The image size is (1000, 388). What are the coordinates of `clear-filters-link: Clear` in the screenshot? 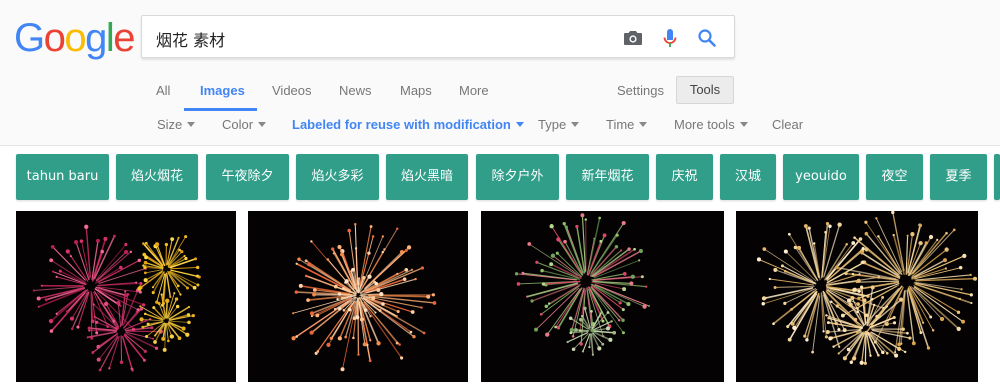 It's located at (787, 124).